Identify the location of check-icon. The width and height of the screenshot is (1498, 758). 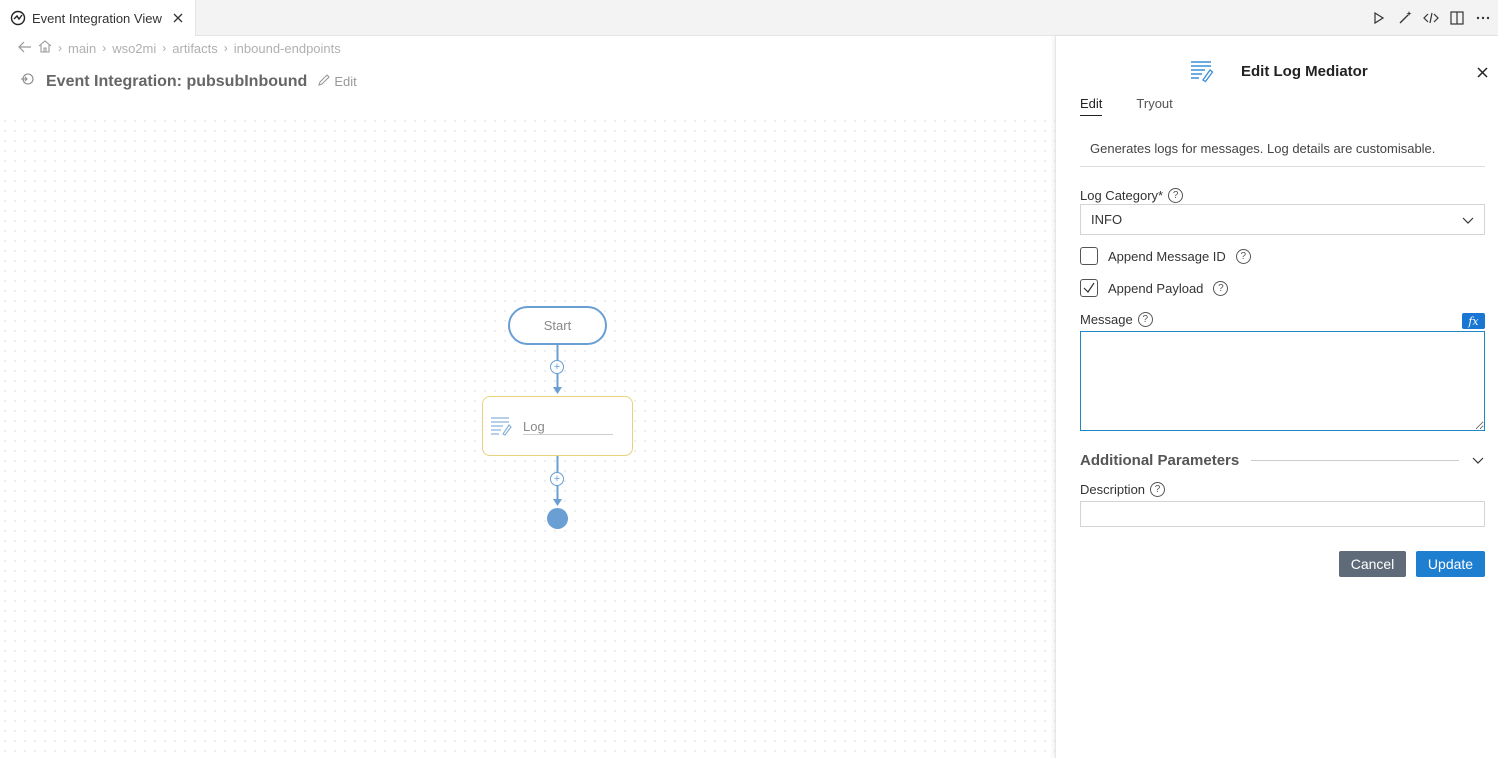
(1089, 287).